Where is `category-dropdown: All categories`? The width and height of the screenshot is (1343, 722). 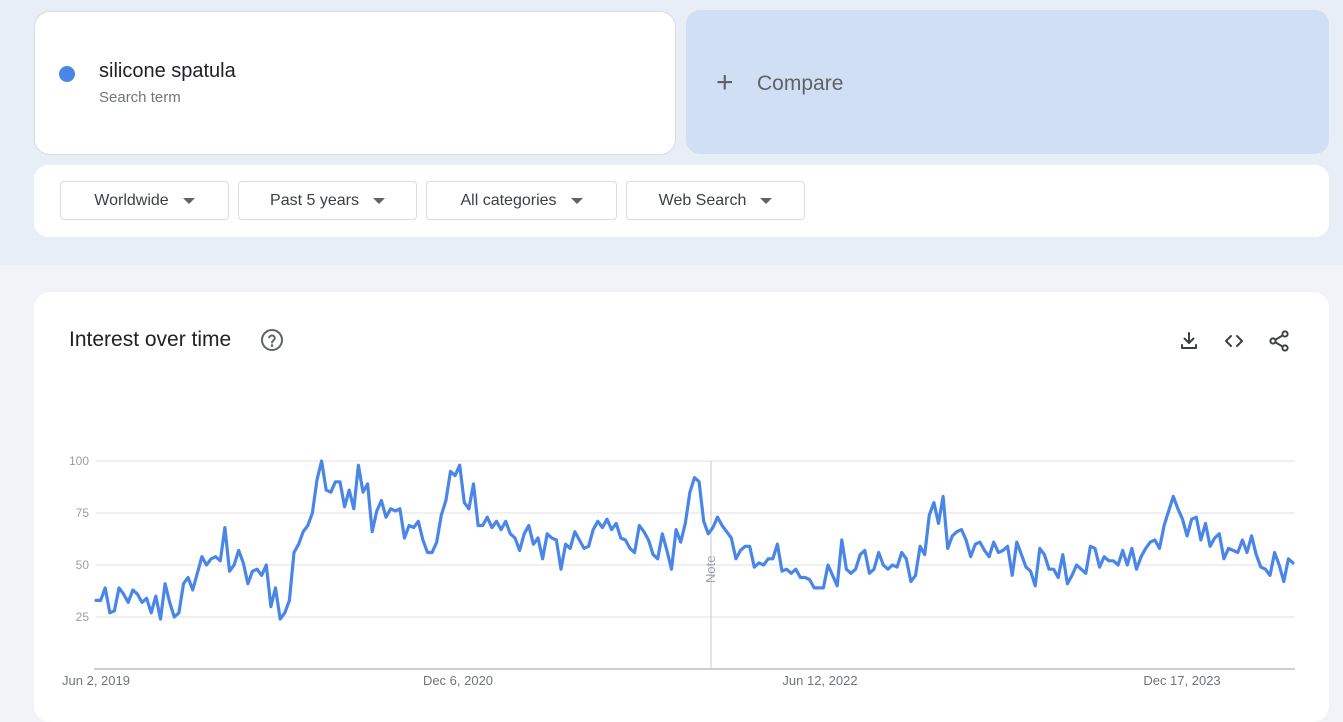
category-dropdown: All categories is located at coordinates (521, 200).